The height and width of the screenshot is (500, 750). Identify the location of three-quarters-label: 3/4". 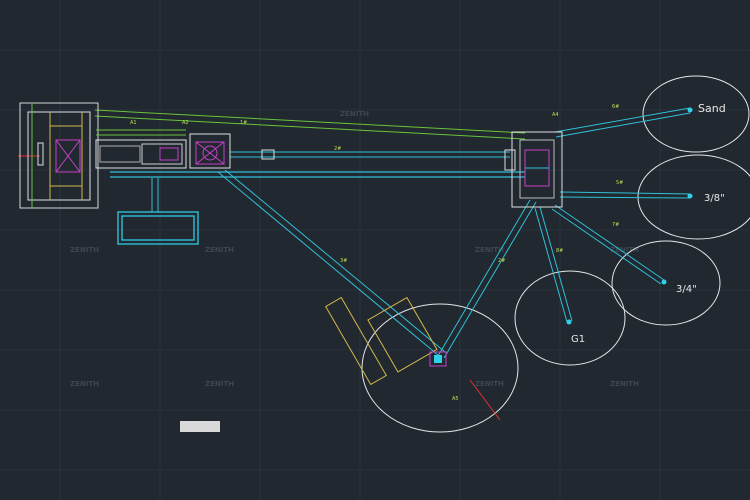
(686, 289).